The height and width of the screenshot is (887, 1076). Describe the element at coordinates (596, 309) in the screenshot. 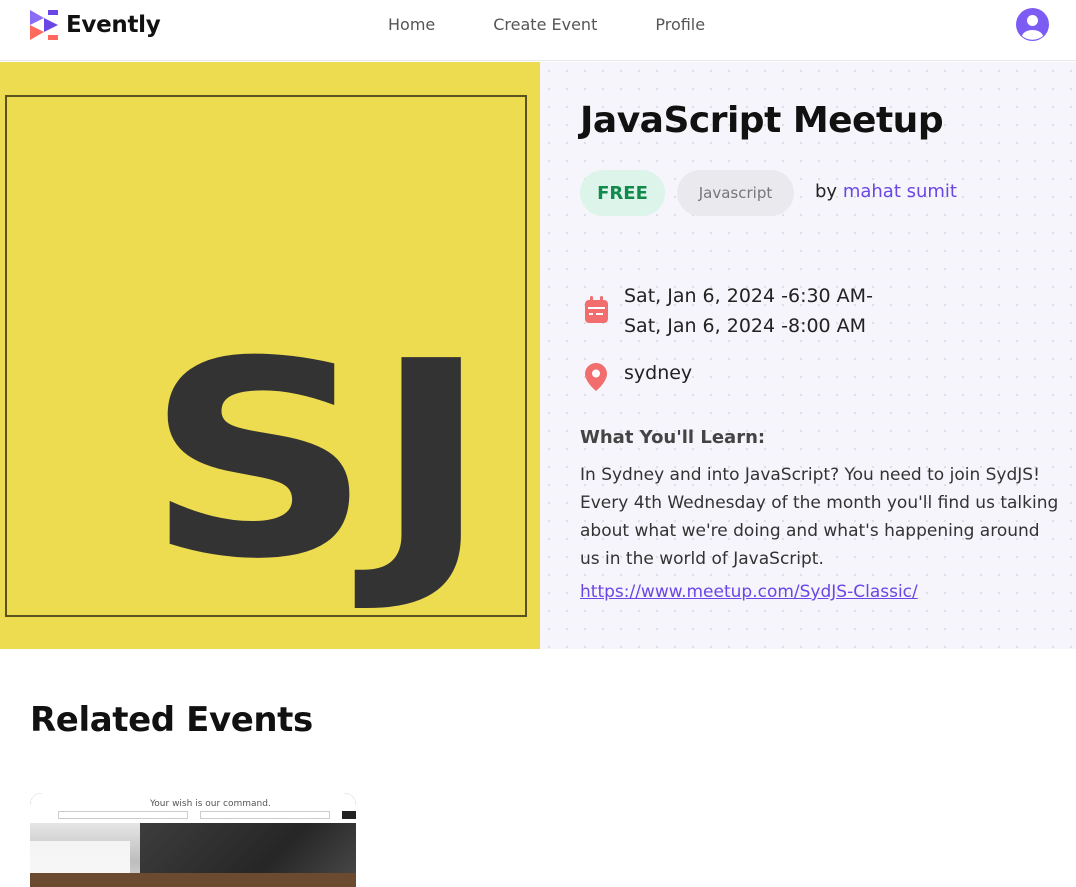

I see `calendar-icon` at that location.